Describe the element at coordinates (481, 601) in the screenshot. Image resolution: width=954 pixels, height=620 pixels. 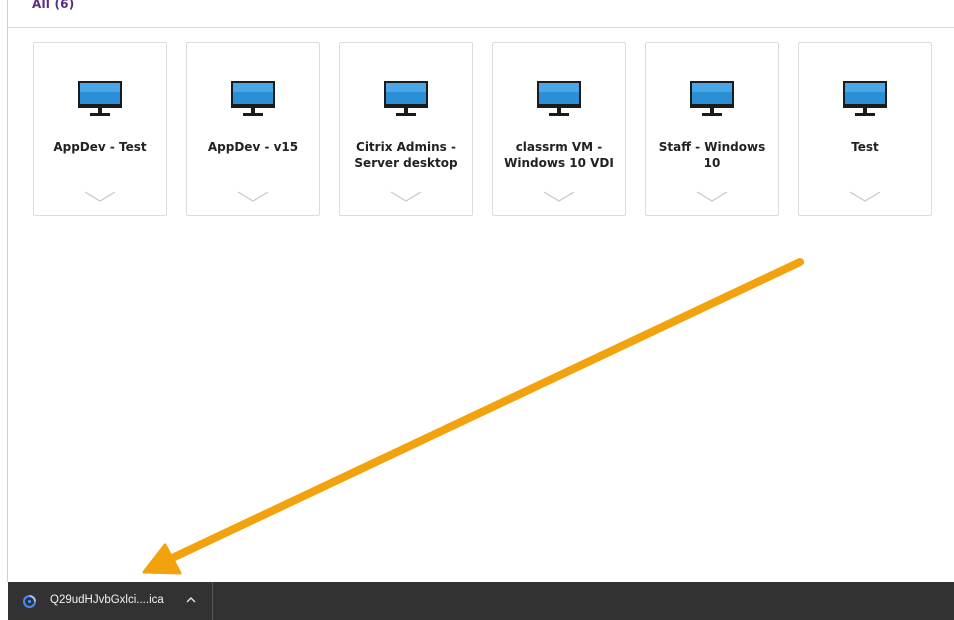
I see `download-bar: Q29udHJvbGxlci....ica` at that location.